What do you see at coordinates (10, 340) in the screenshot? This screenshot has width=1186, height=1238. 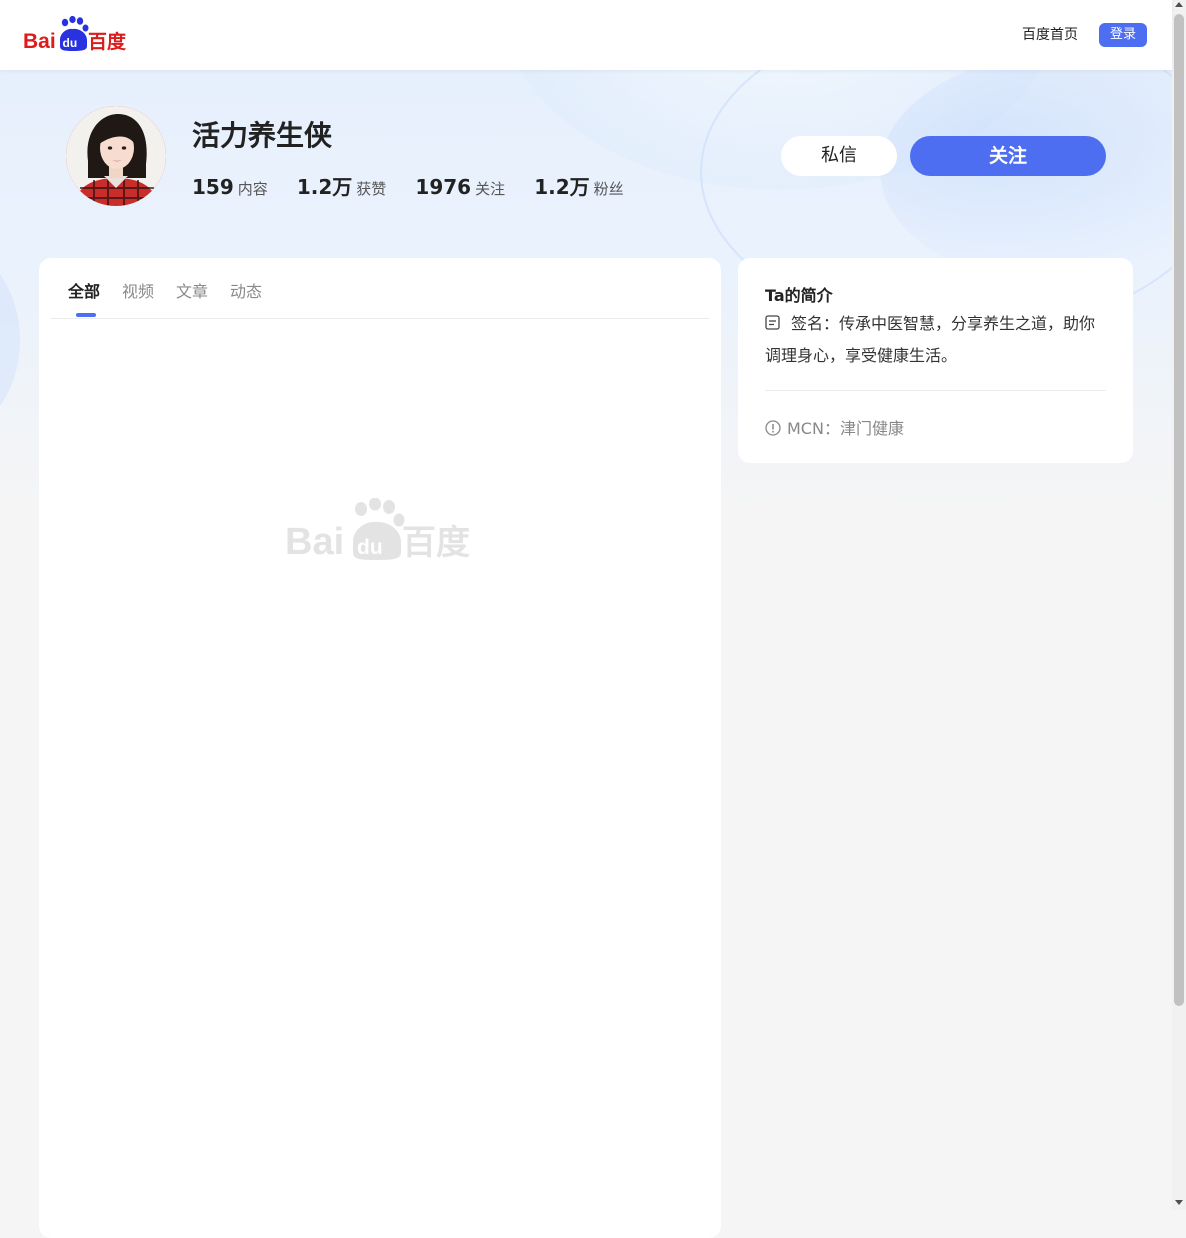 I see `decorative-shape` at bounding box center [10, 340].